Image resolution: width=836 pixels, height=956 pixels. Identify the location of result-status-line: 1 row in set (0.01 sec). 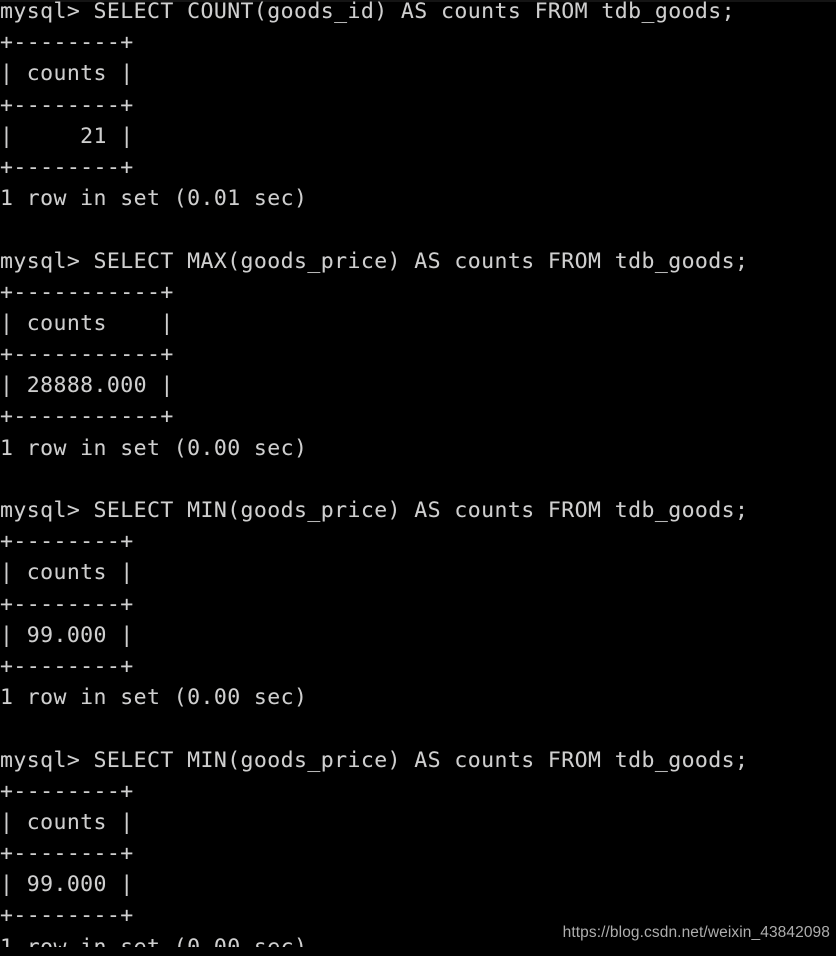
(154, 199).